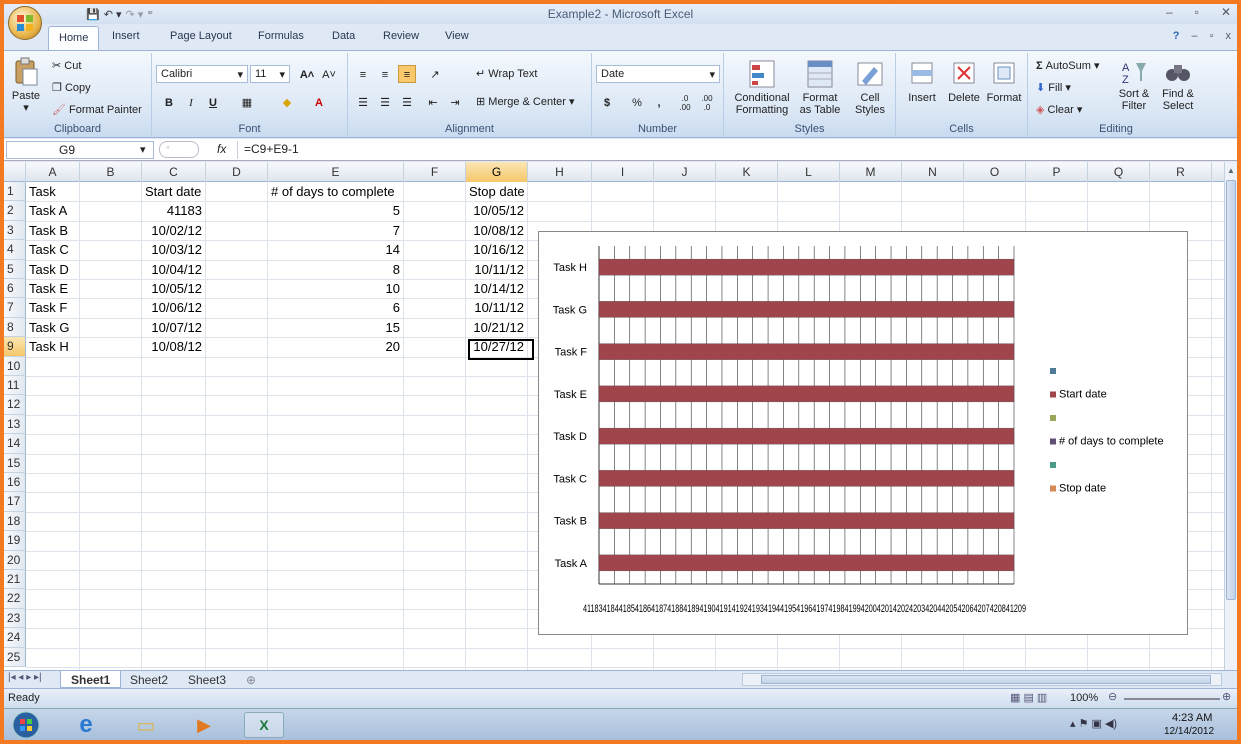 The width and height of the screenshot is (1241, 744). I want to click on sort-filter-button: AZ Sort & Filter, so click(1134, 85).